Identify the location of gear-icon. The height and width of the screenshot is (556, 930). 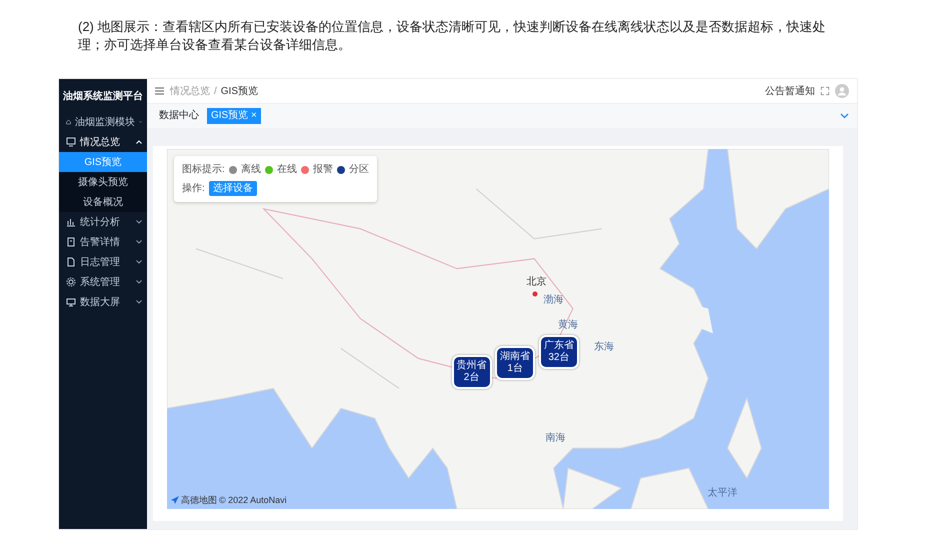
(71, 282).